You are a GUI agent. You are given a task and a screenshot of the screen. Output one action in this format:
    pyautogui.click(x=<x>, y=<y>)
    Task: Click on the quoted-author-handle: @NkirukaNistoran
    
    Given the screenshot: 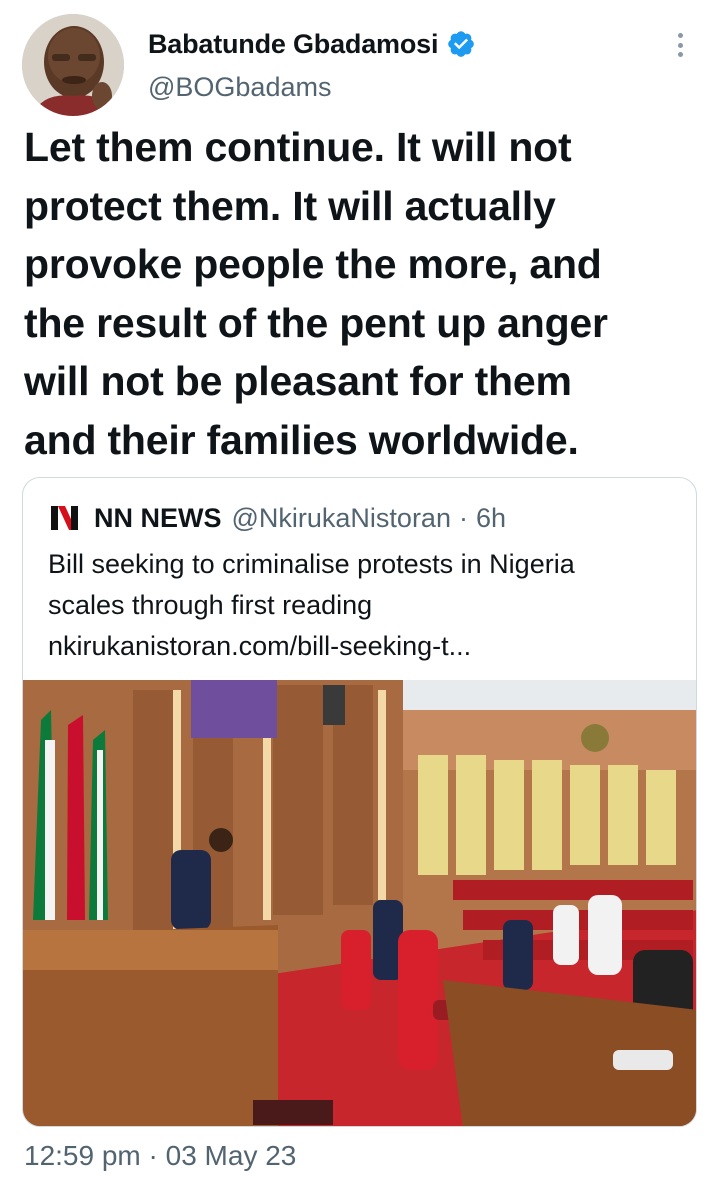 What is the action you would take?
    pyautogui.click(x=341, y=518)
    